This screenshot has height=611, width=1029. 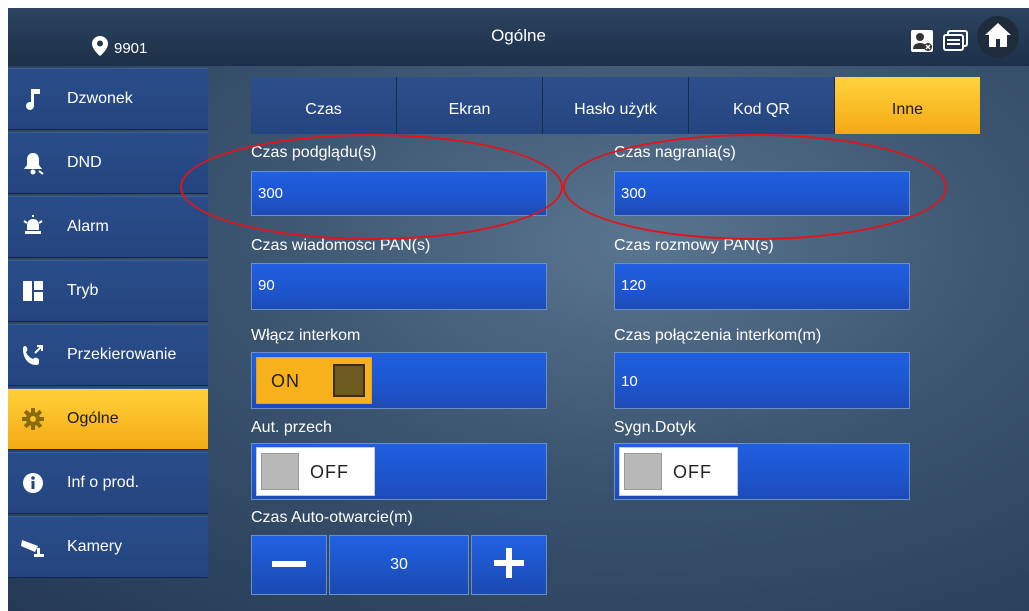 What do you see at coordinates (100, 98) in the screenshot?
I see `sidebar-item-label: Dzwonek` at bounding box center [100, 98].